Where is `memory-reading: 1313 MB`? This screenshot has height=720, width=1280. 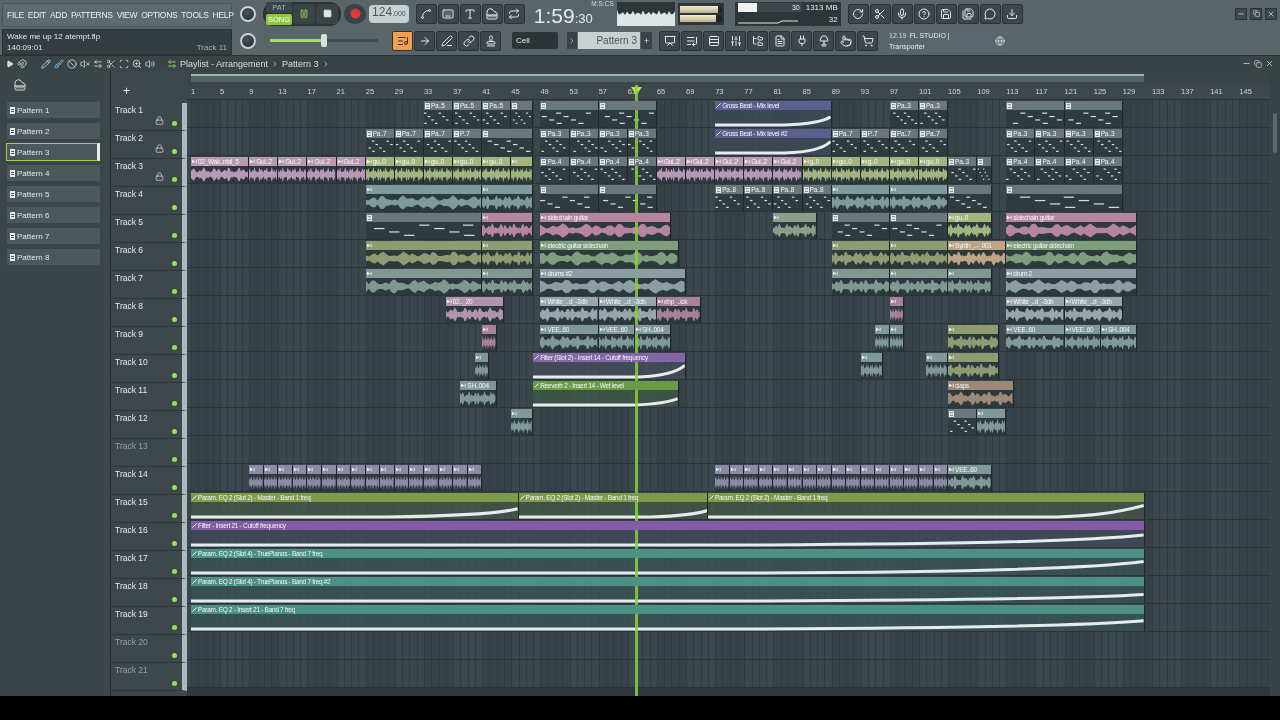
memory-reading: 1313 MB is located at coordinates (821, 7).